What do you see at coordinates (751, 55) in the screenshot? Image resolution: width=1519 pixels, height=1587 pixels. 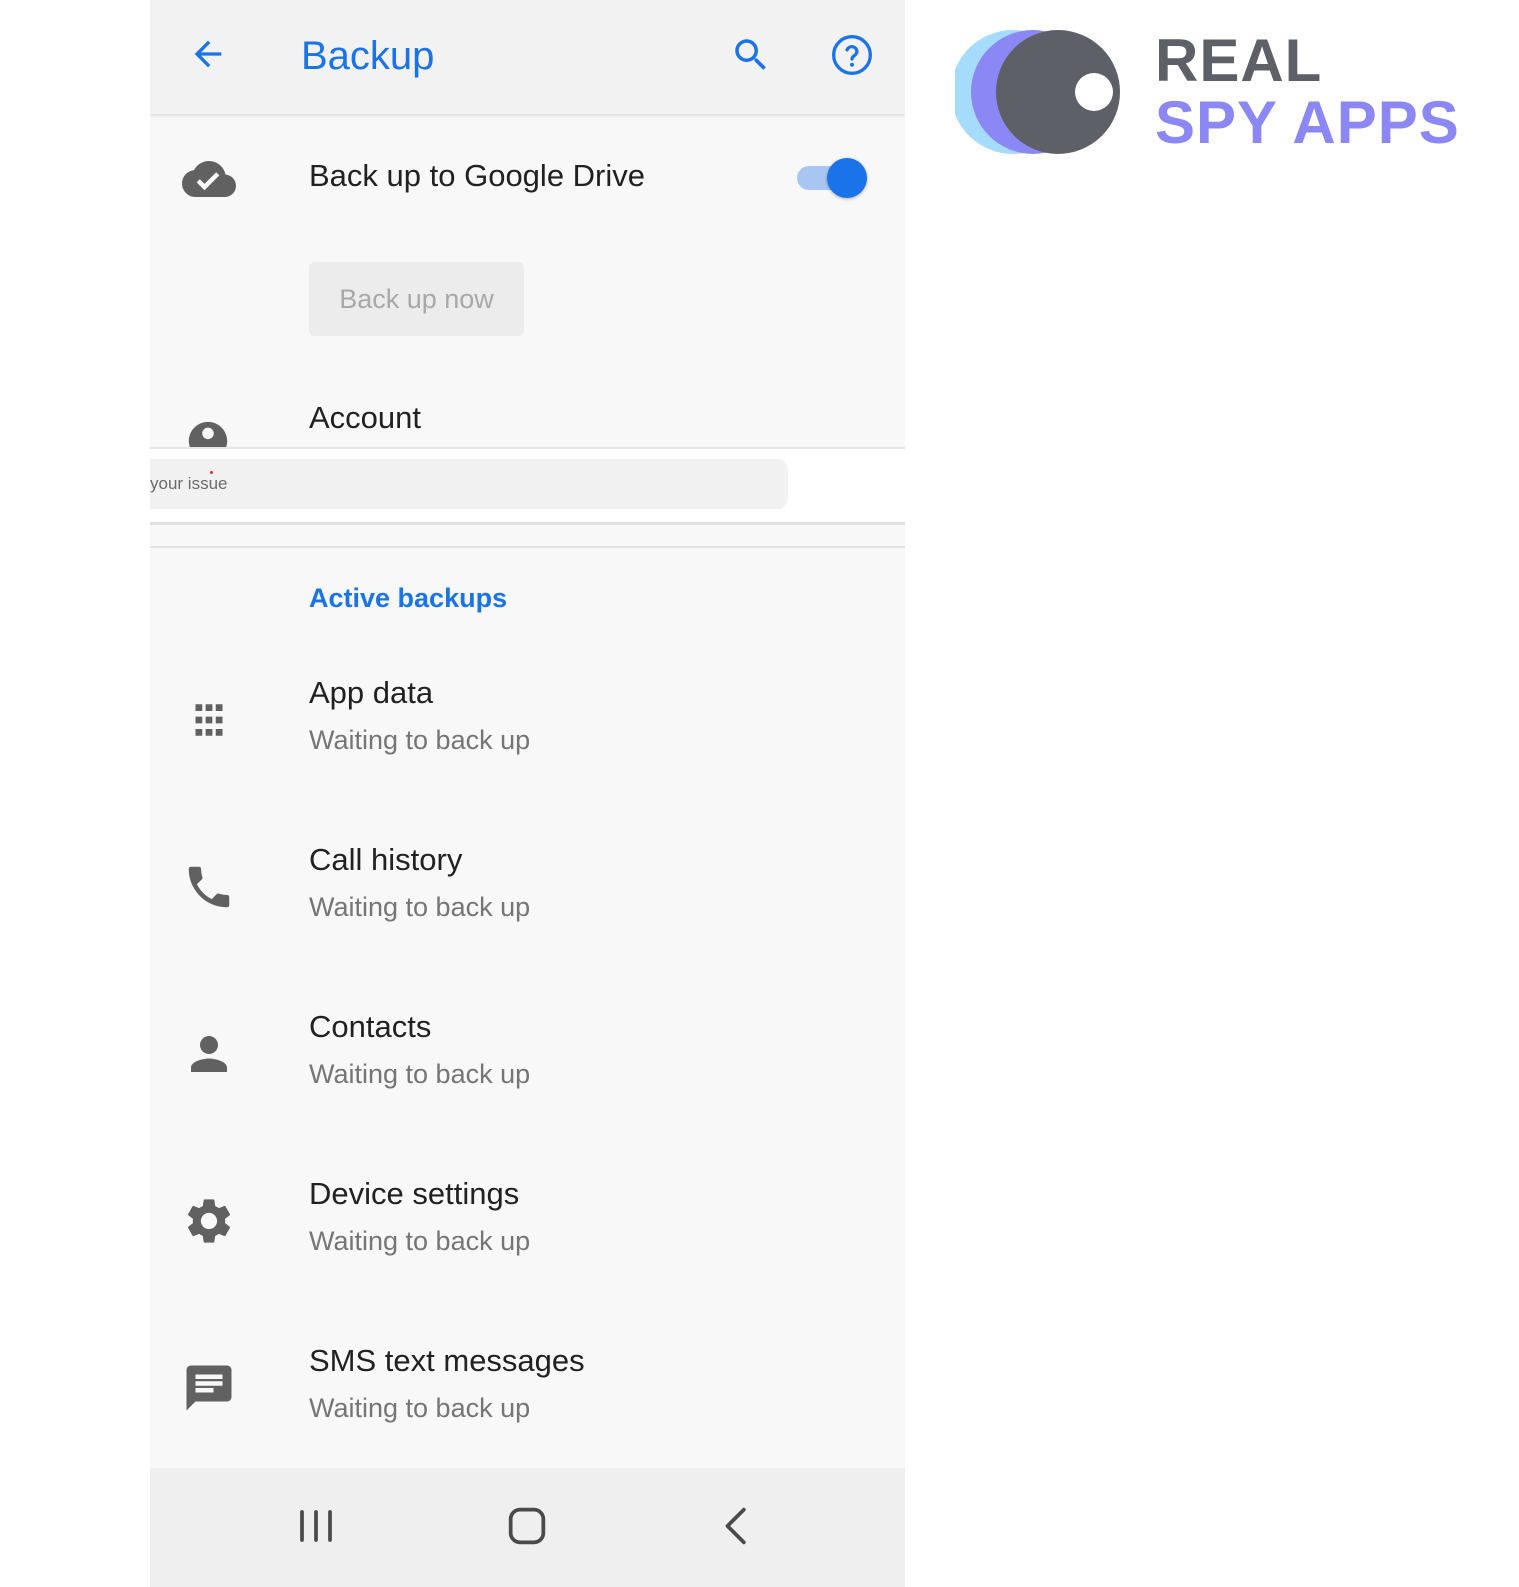 I see `search-icon` at bounding box center [751, 55].